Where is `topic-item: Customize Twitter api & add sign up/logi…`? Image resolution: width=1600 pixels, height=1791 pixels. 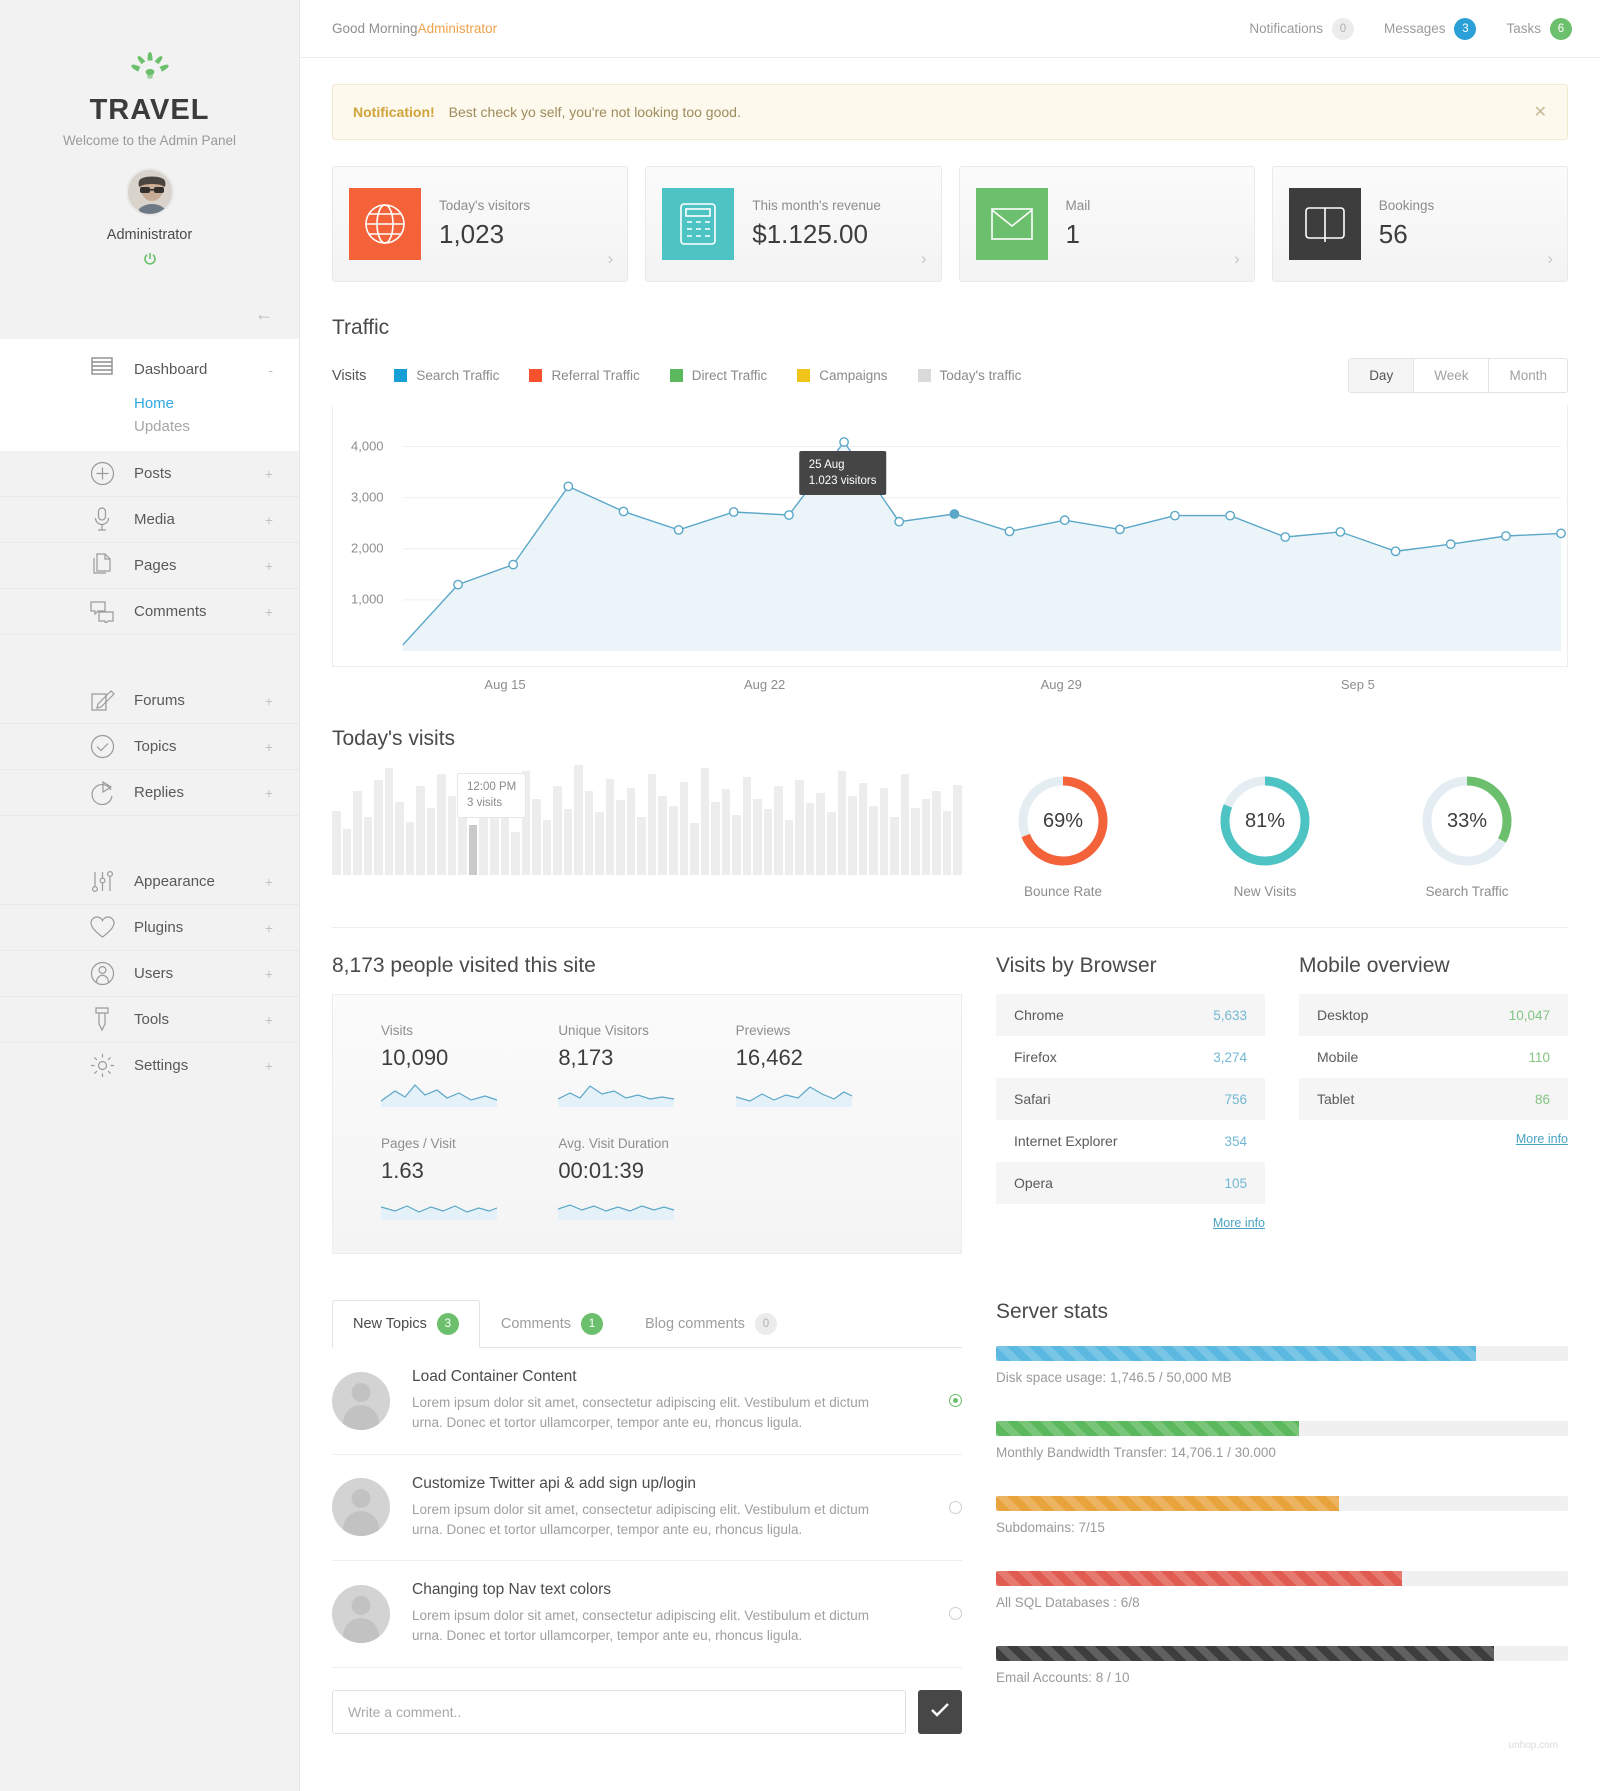 topic-item: Customize Twitter api & add sign up/logi… is located at coordinates (647, 1508).